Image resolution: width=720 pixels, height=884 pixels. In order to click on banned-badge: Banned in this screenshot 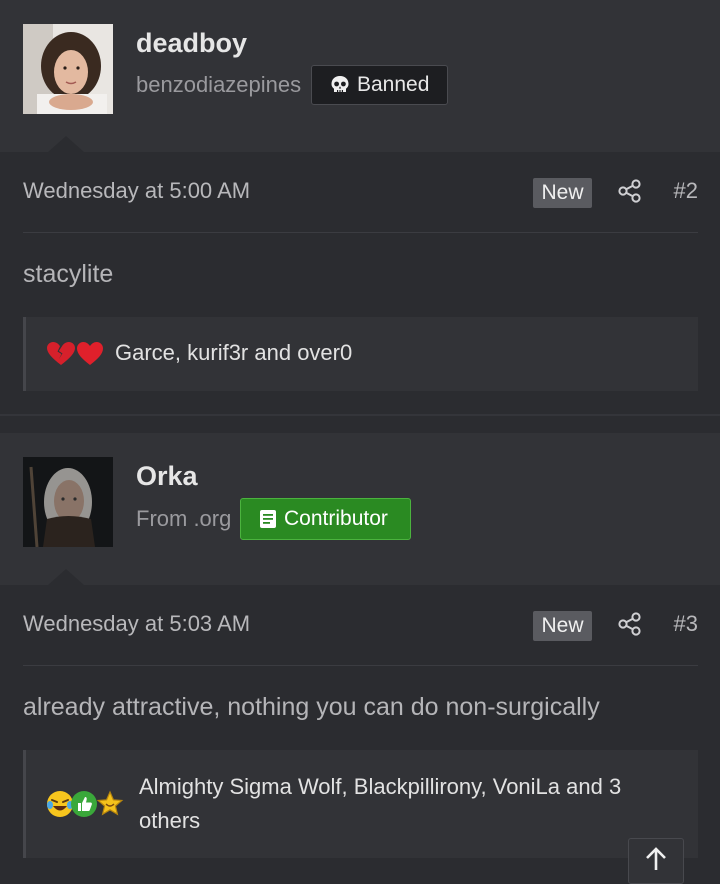, I will do `click(379, 85)`.